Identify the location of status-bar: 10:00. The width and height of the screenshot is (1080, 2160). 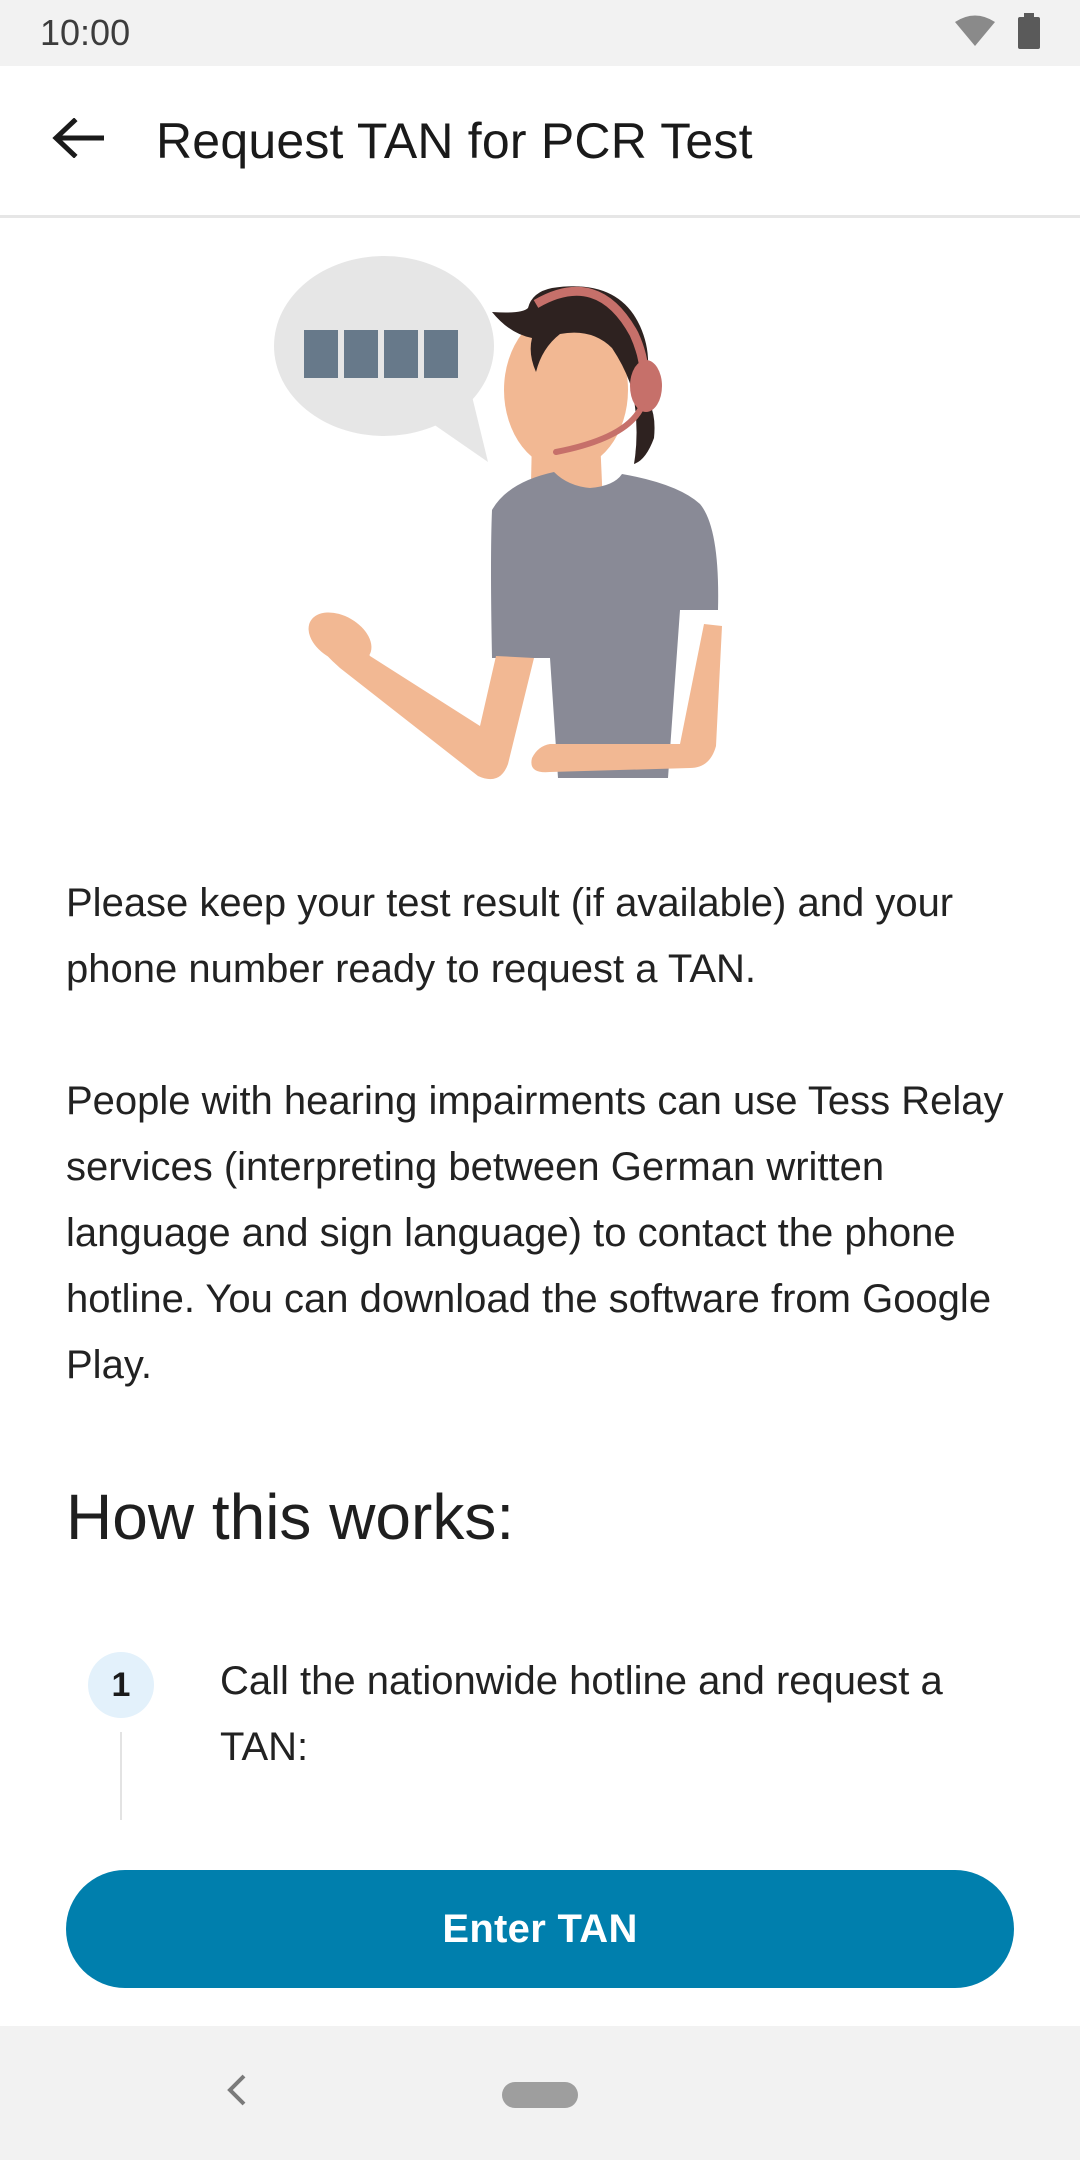
(540, 33).